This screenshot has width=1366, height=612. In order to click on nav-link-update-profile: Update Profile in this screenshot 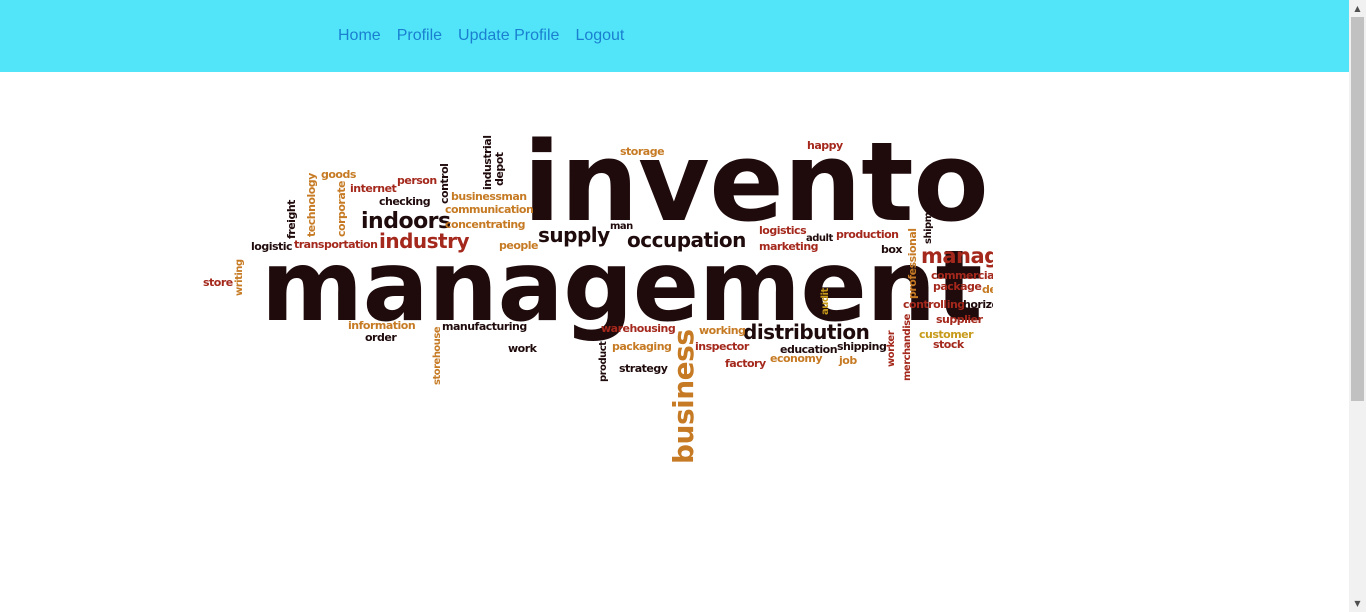, I will do `click(508, 36)`.